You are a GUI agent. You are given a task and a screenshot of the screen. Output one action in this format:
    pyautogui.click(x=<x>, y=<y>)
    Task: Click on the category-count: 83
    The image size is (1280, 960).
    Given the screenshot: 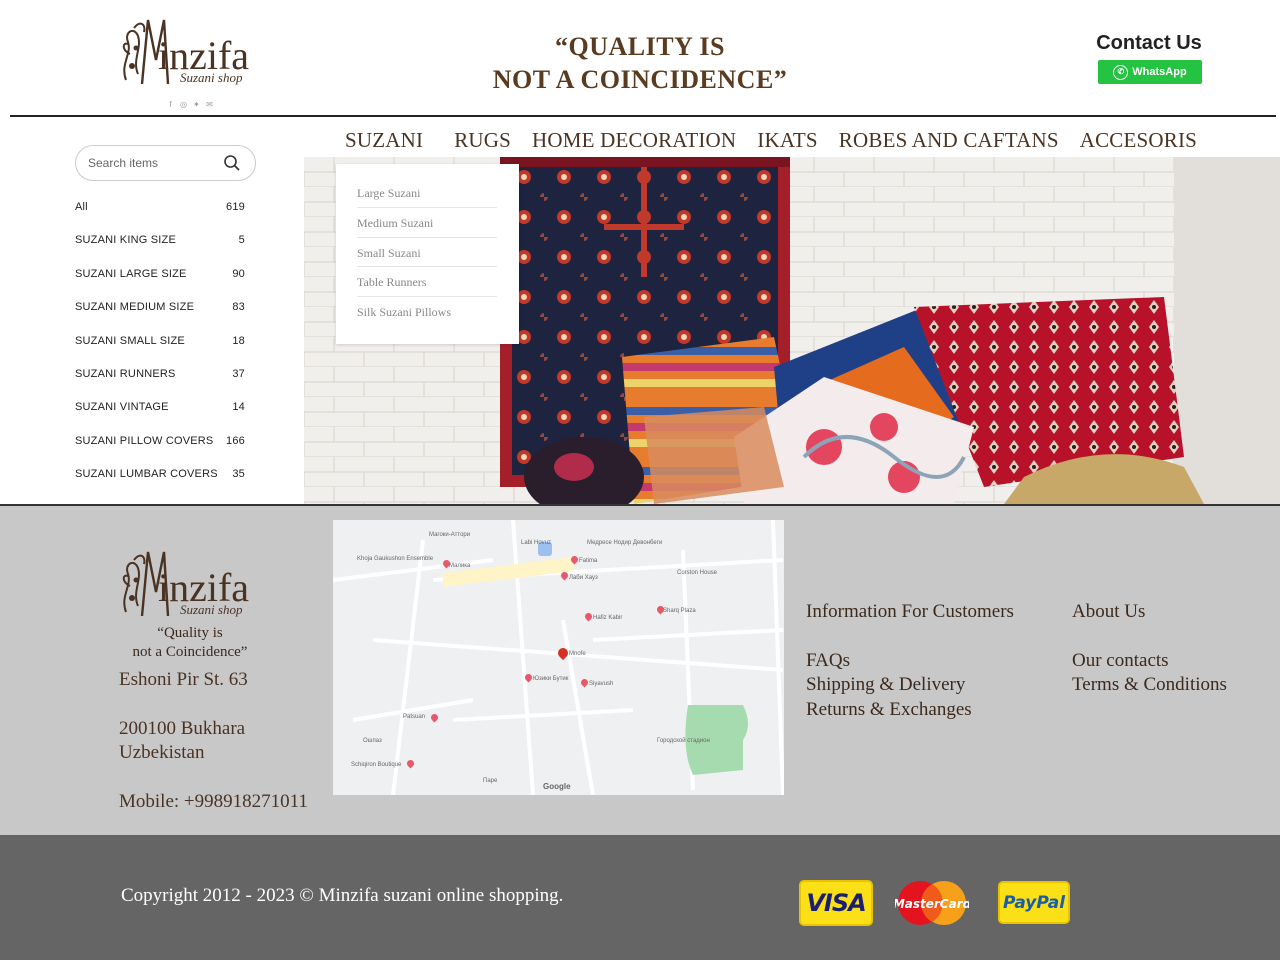 What is the action you would take?
    pyautogui.click(x=238, y=307)
    